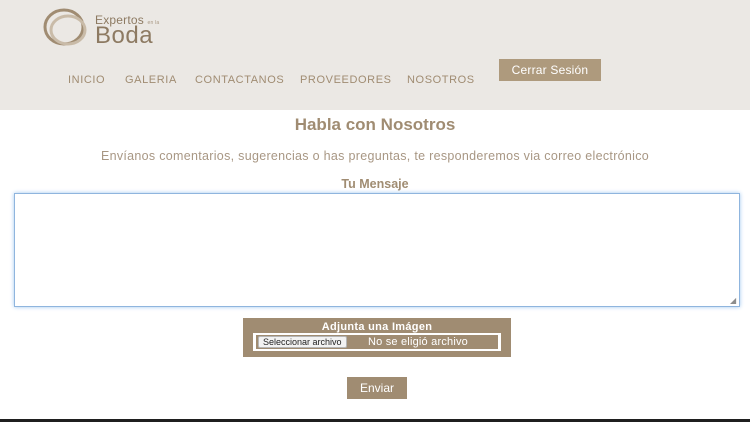 This screenshot has width=750, height=422. Describe the element at coordinates (124, 35) in the screenshot. I see `logo-text-bottom: Boda` at that location.